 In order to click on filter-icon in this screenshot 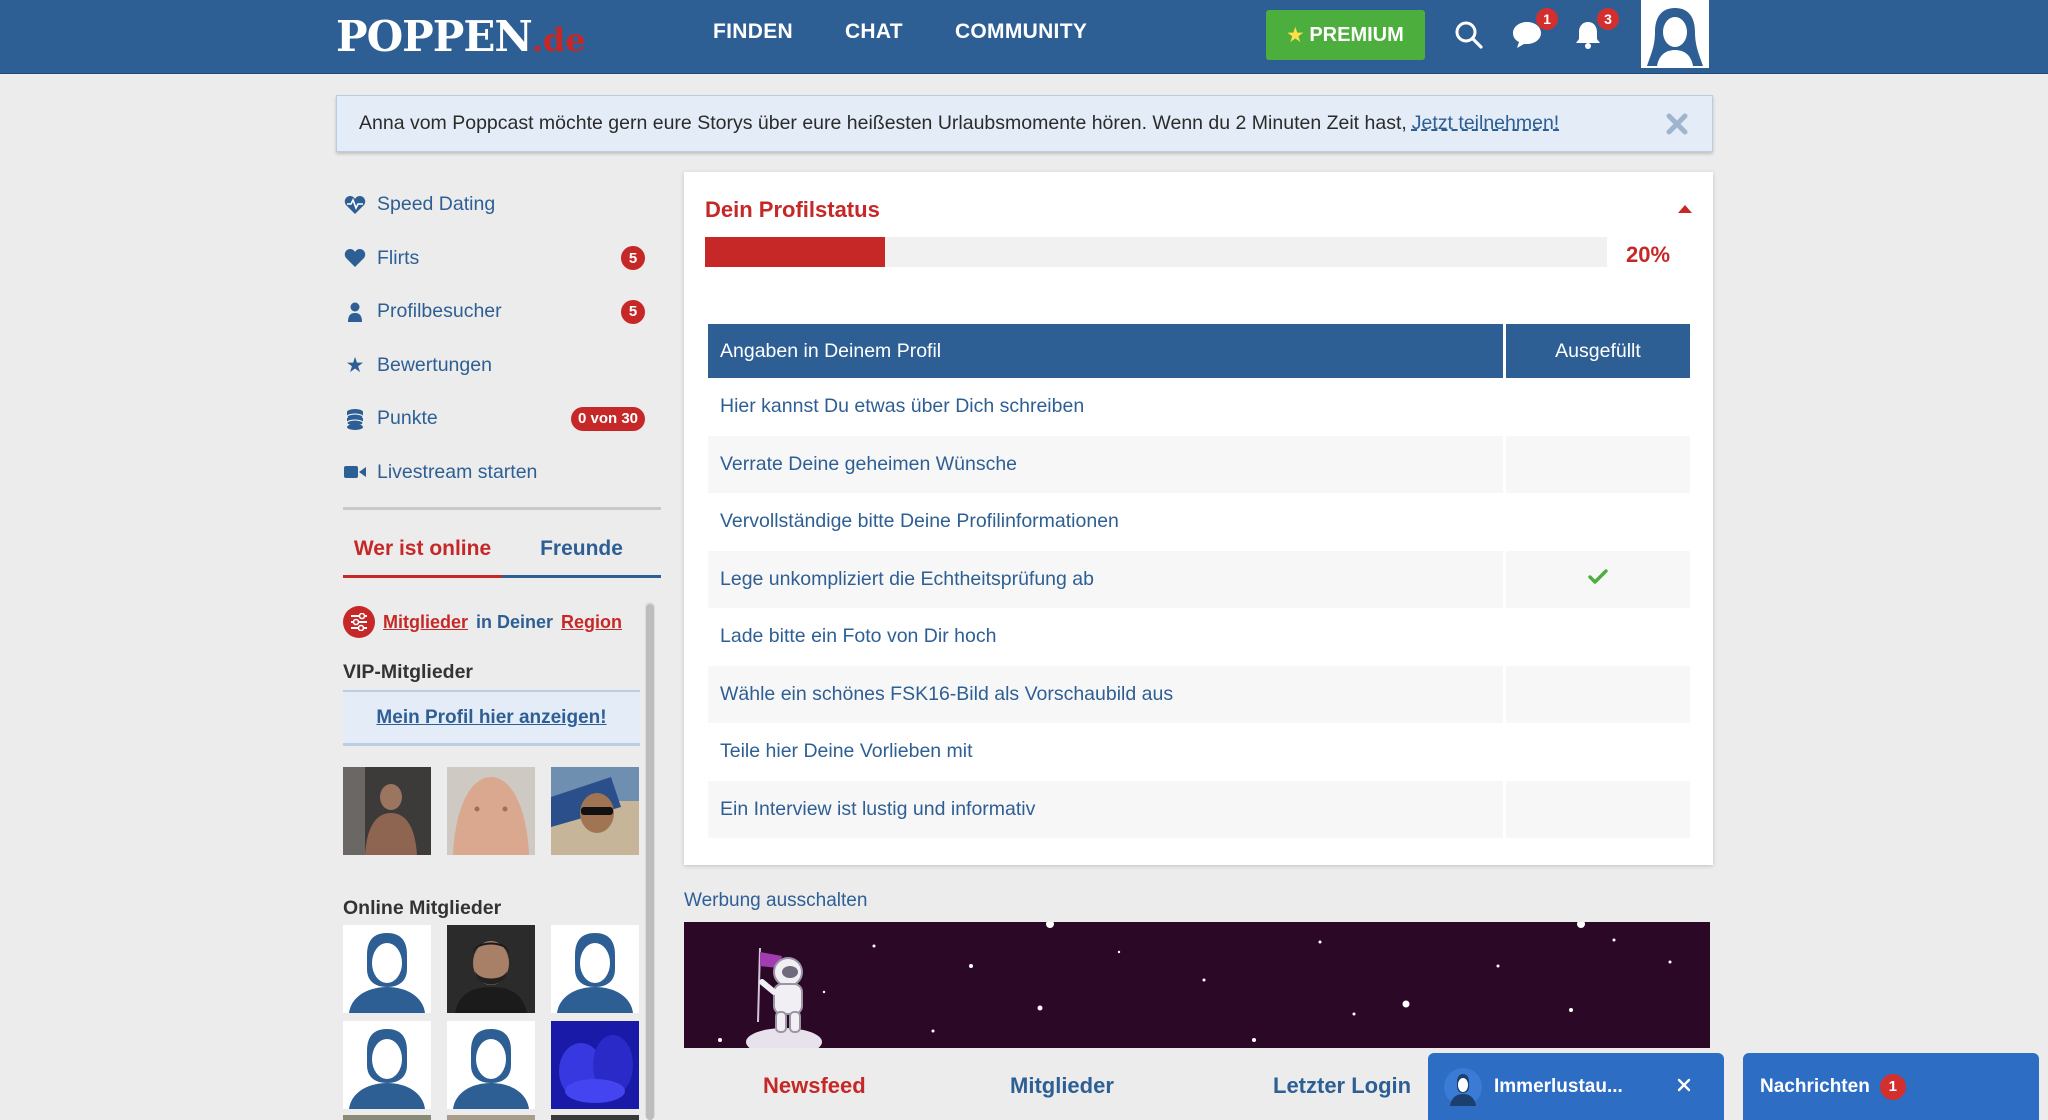, I will do `click(359, 622)`.